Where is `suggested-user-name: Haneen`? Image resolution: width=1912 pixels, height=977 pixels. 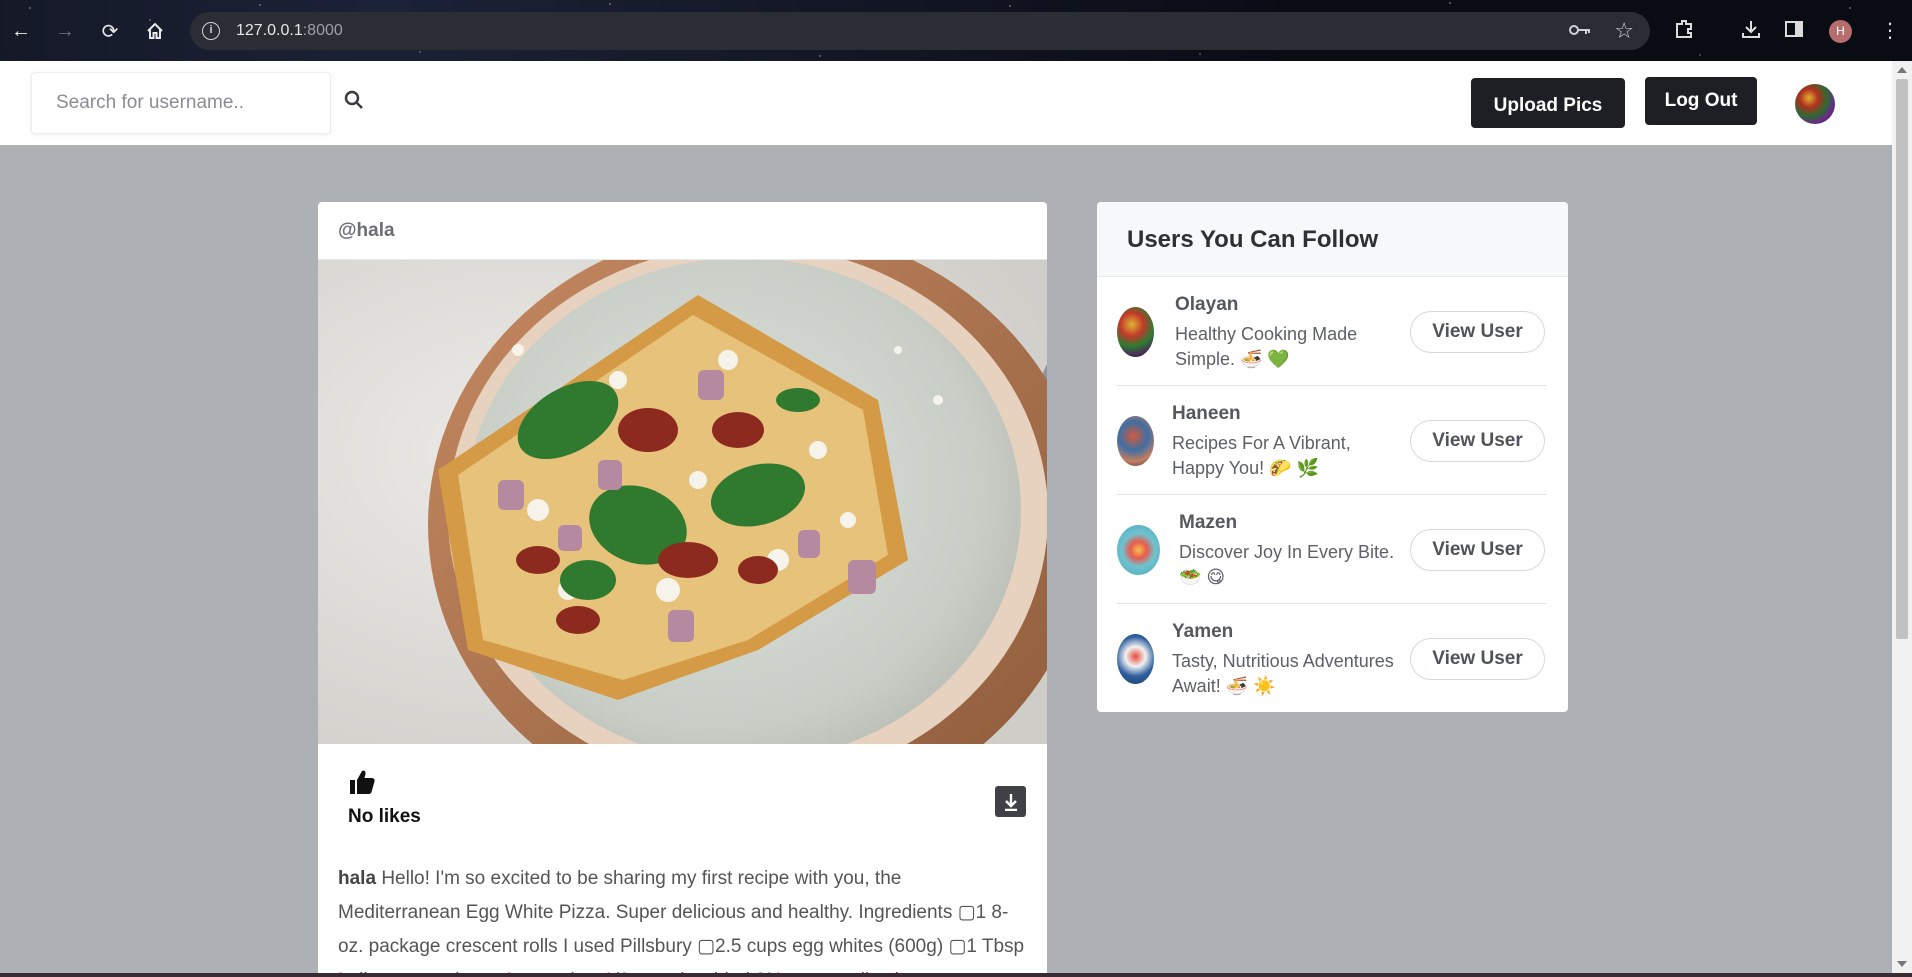 suggested-user-name: Haneen is located at coordinates (1206, 414).